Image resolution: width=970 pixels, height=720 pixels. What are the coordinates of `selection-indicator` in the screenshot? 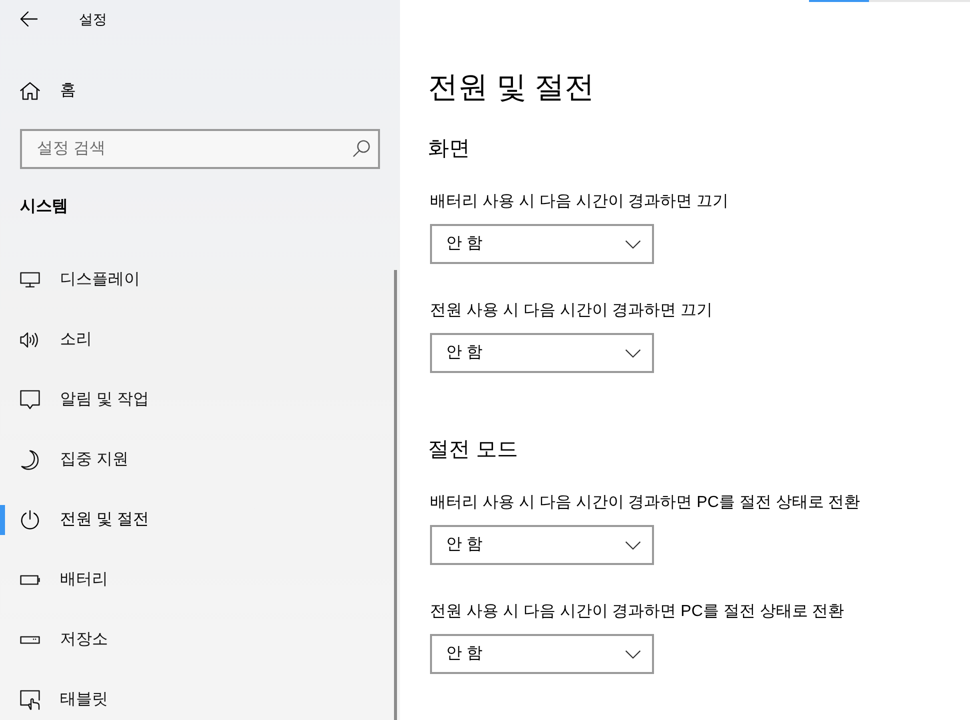 It's located at (2, 520).